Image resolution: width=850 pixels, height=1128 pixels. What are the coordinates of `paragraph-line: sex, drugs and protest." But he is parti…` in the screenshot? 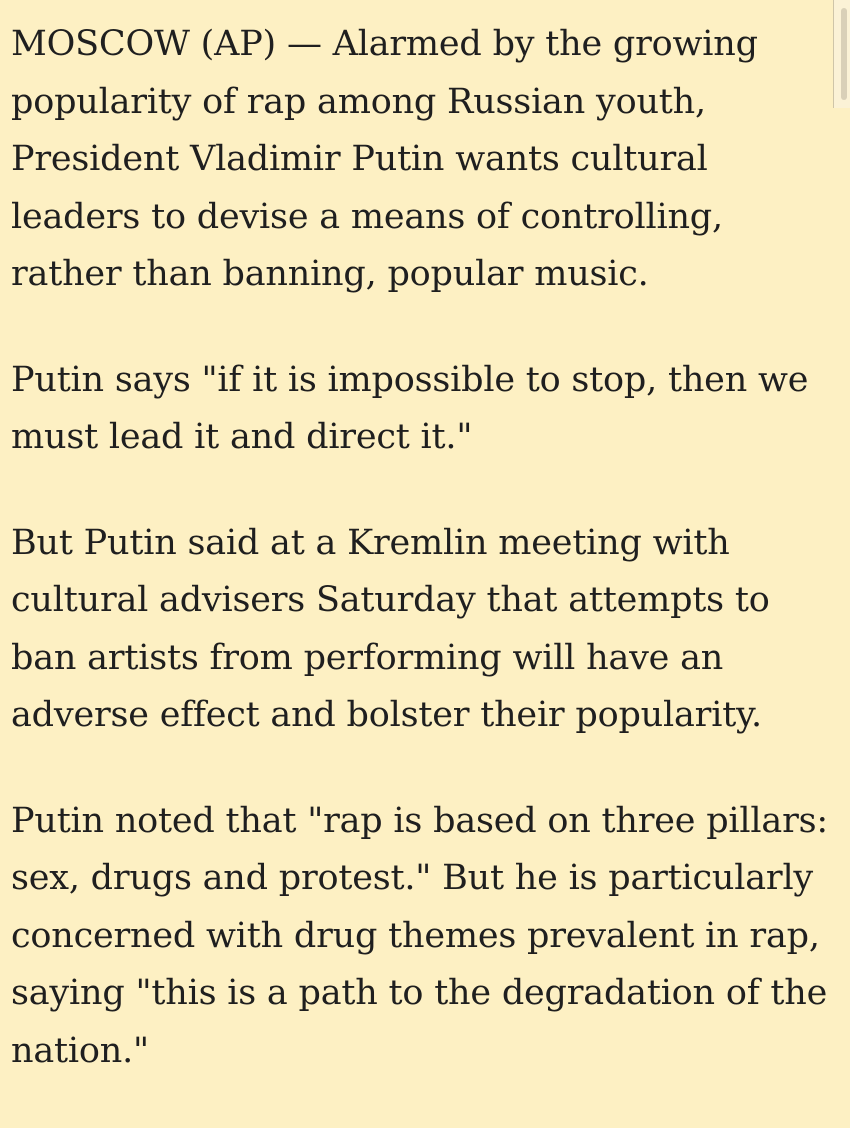 It's located at (412, 878).